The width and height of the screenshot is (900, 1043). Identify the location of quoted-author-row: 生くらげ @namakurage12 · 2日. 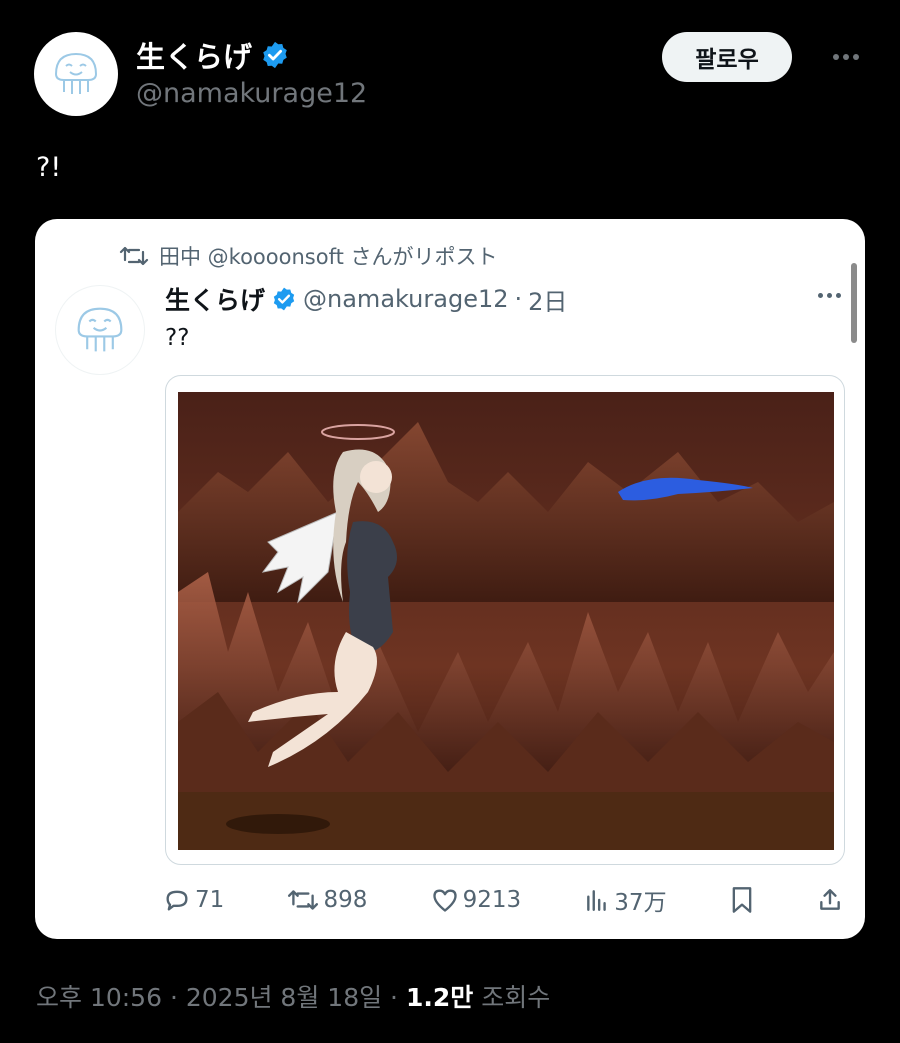
(366, 299).